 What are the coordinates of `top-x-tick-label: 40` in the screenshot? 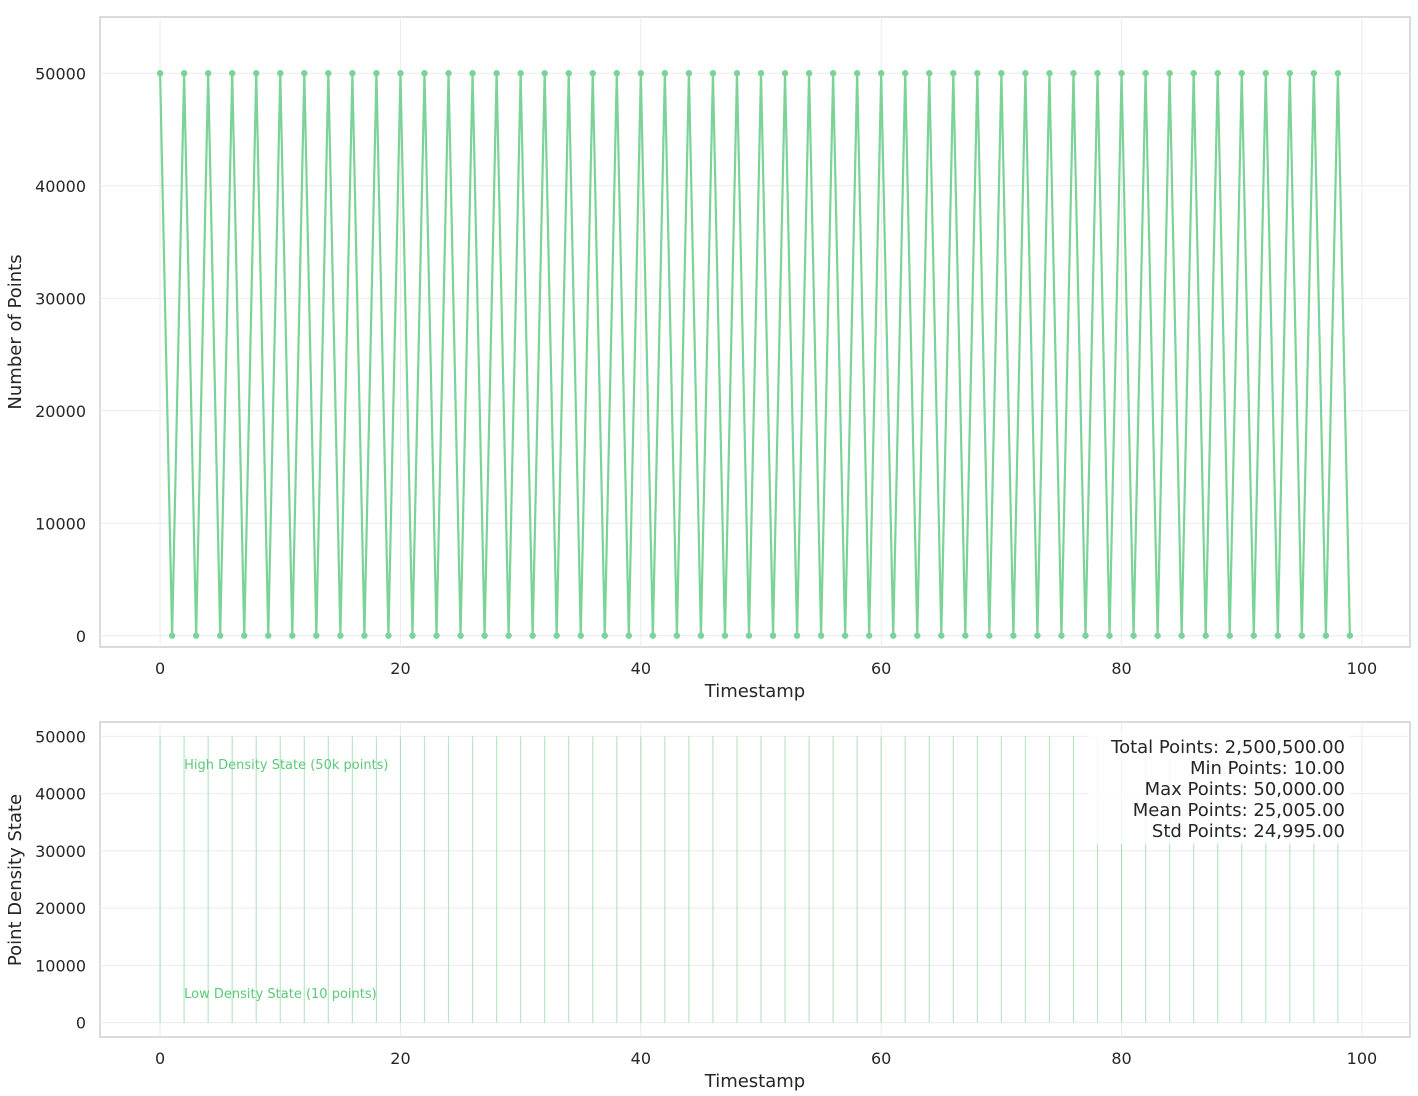 It's located at (641, 668).